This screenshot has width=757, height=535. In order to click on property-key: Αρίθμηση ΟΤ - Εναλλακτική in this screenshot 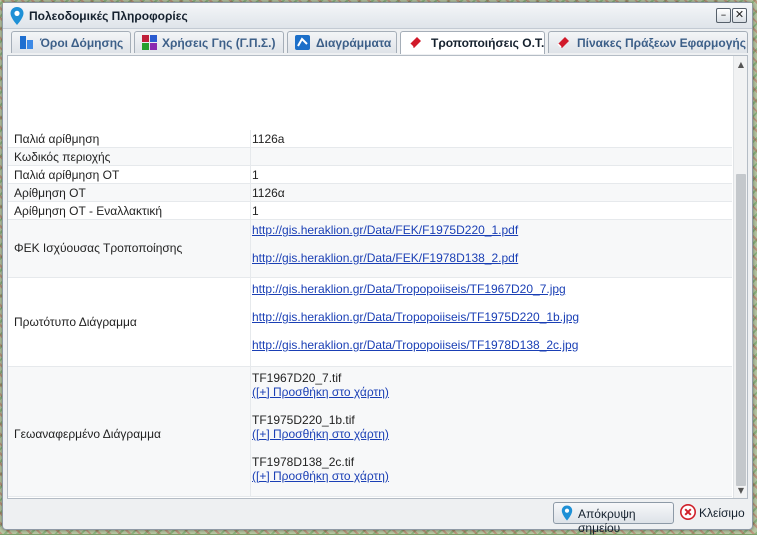, I will do `click(88, 211)`.